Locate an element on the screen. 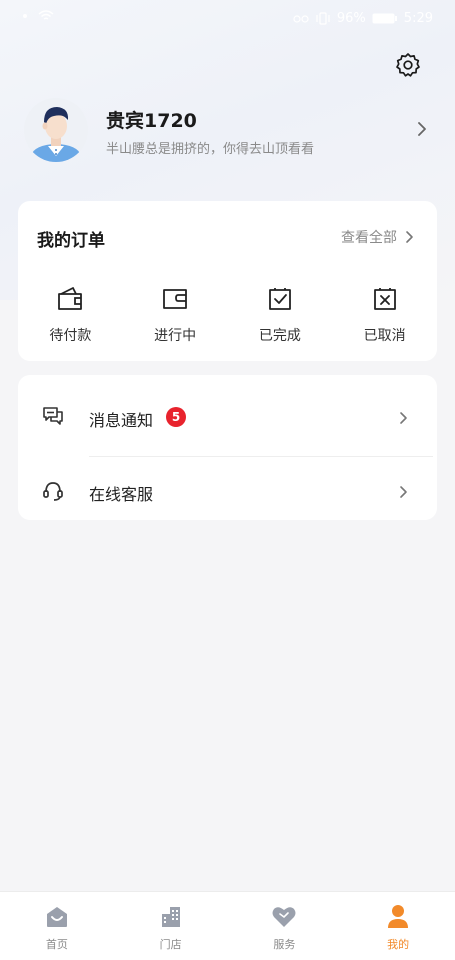 This screenshot has width=455, height=960. order-pending-payment: 待付款 is located at coordinates (70, 315).